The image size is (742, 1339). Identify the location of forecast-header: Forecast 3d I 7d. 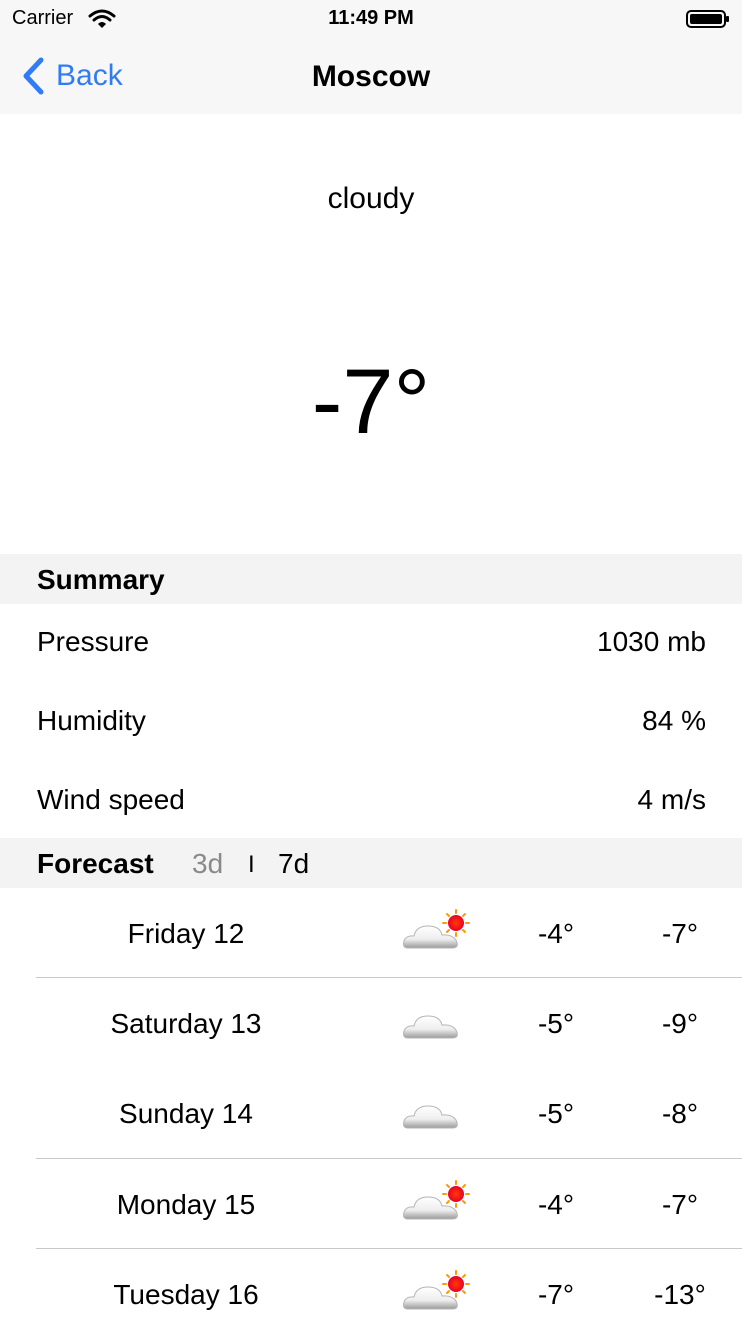
(371, 863).